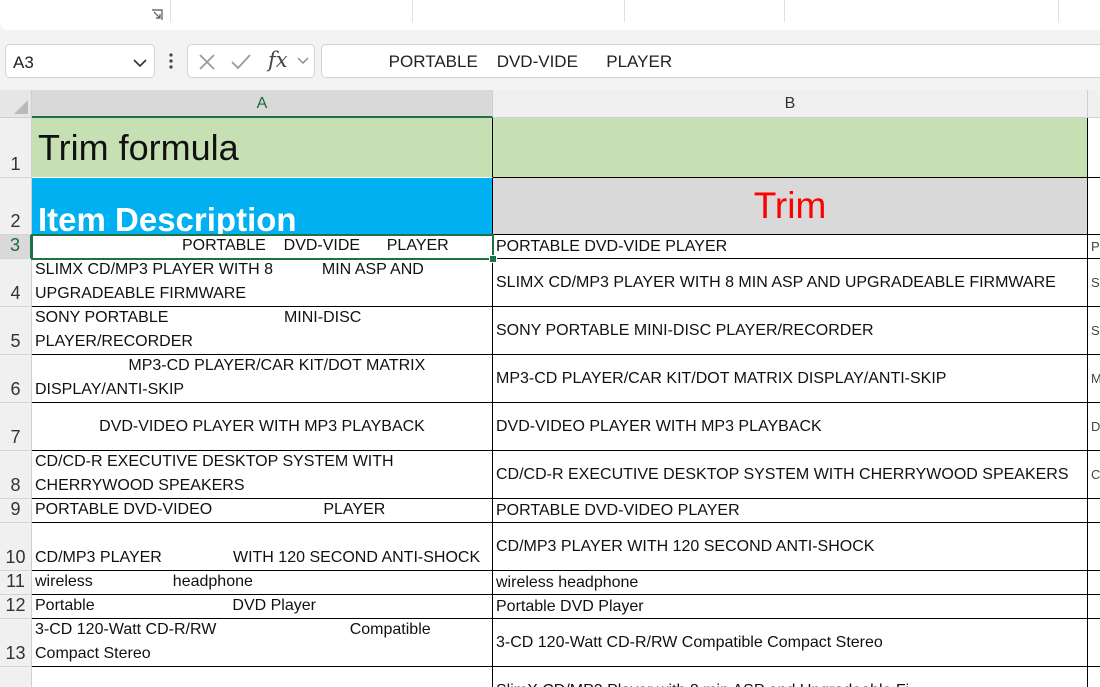 The image size is (1100, 687). I want to click on enter-check-icon, so click(241, 62).